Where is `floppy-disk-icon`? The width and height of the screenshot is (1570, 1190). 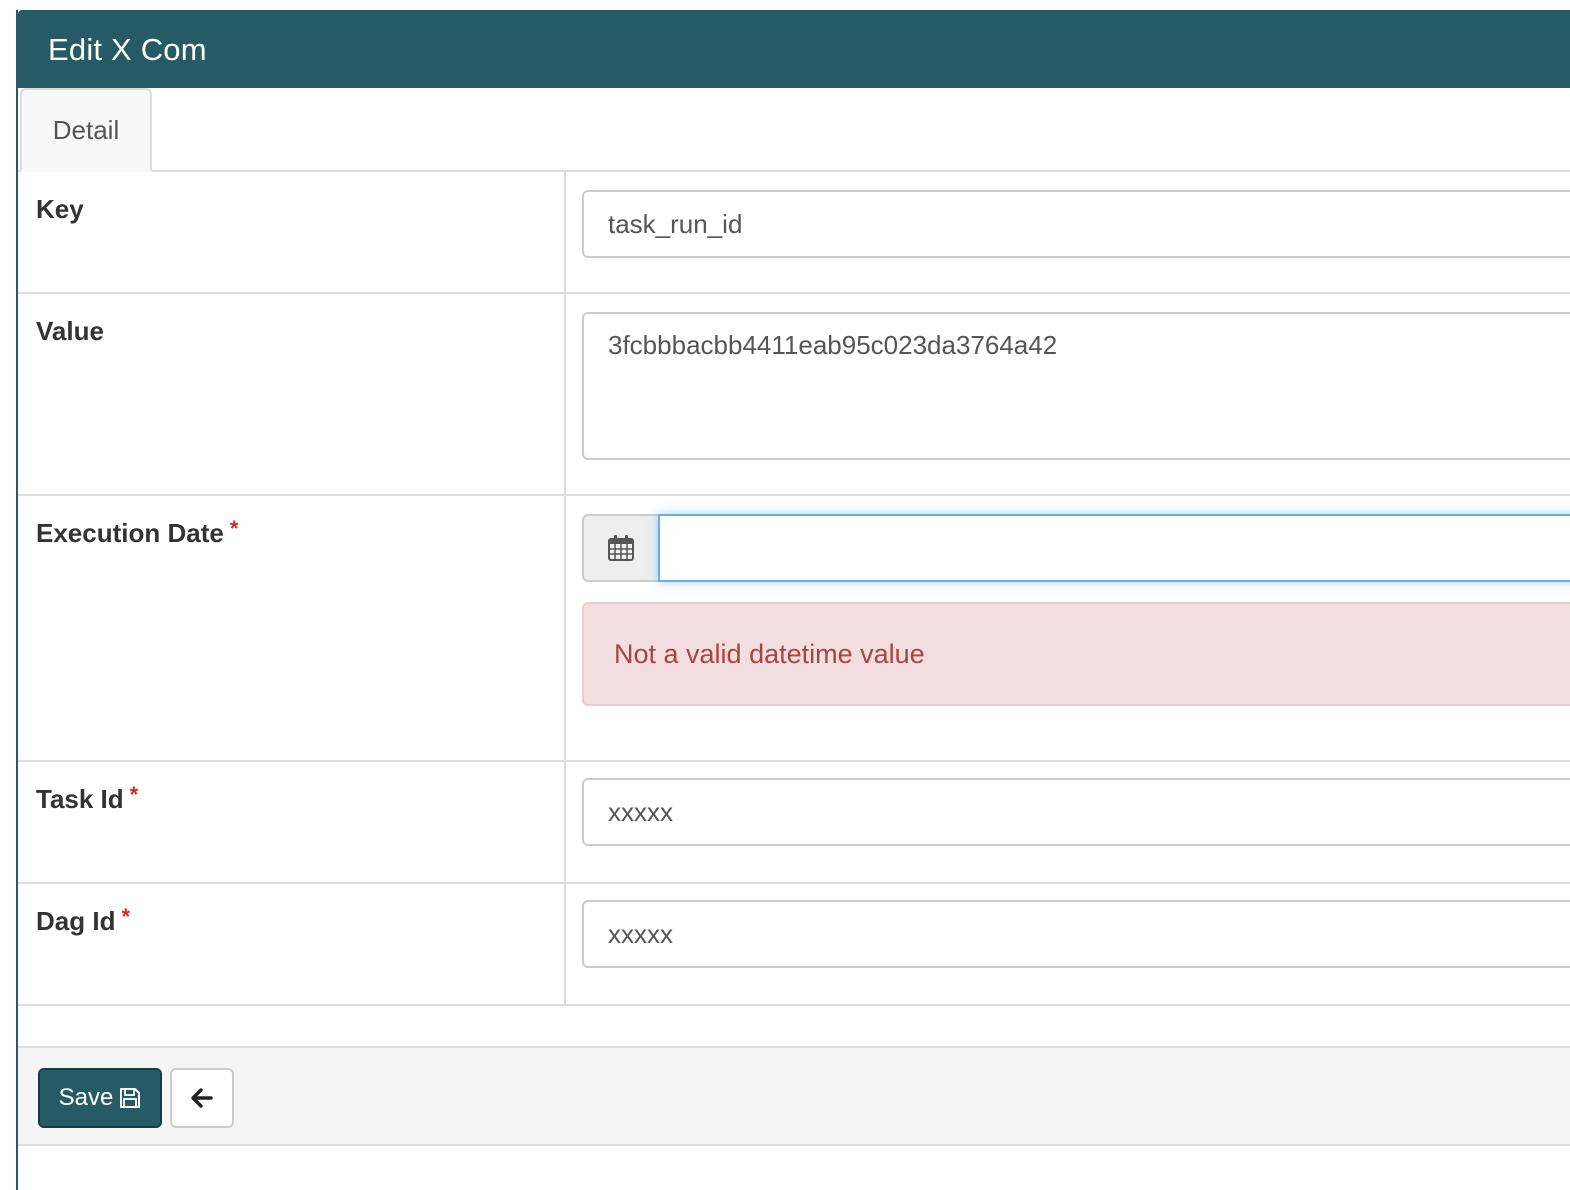
floppy-disk-icon is located at coordinates (130, 1098).